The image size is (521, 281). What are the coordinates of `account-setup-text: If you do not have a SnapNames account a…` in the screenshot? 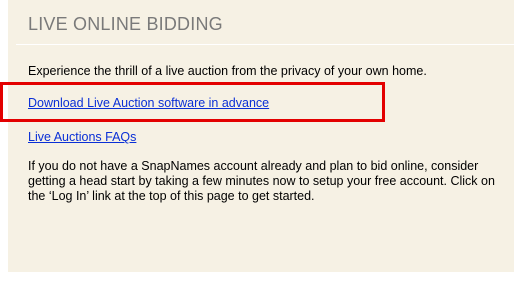 It's located at (261, 181).